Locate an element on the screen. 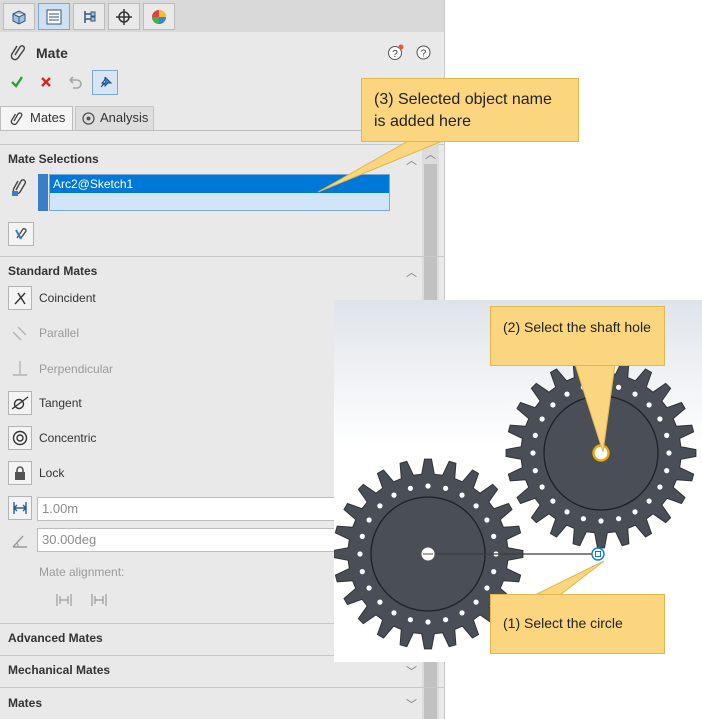 This screenshot has width=702, height=719. callout-select-circle: (1) Select the circle is located at coordinates (577, 624).